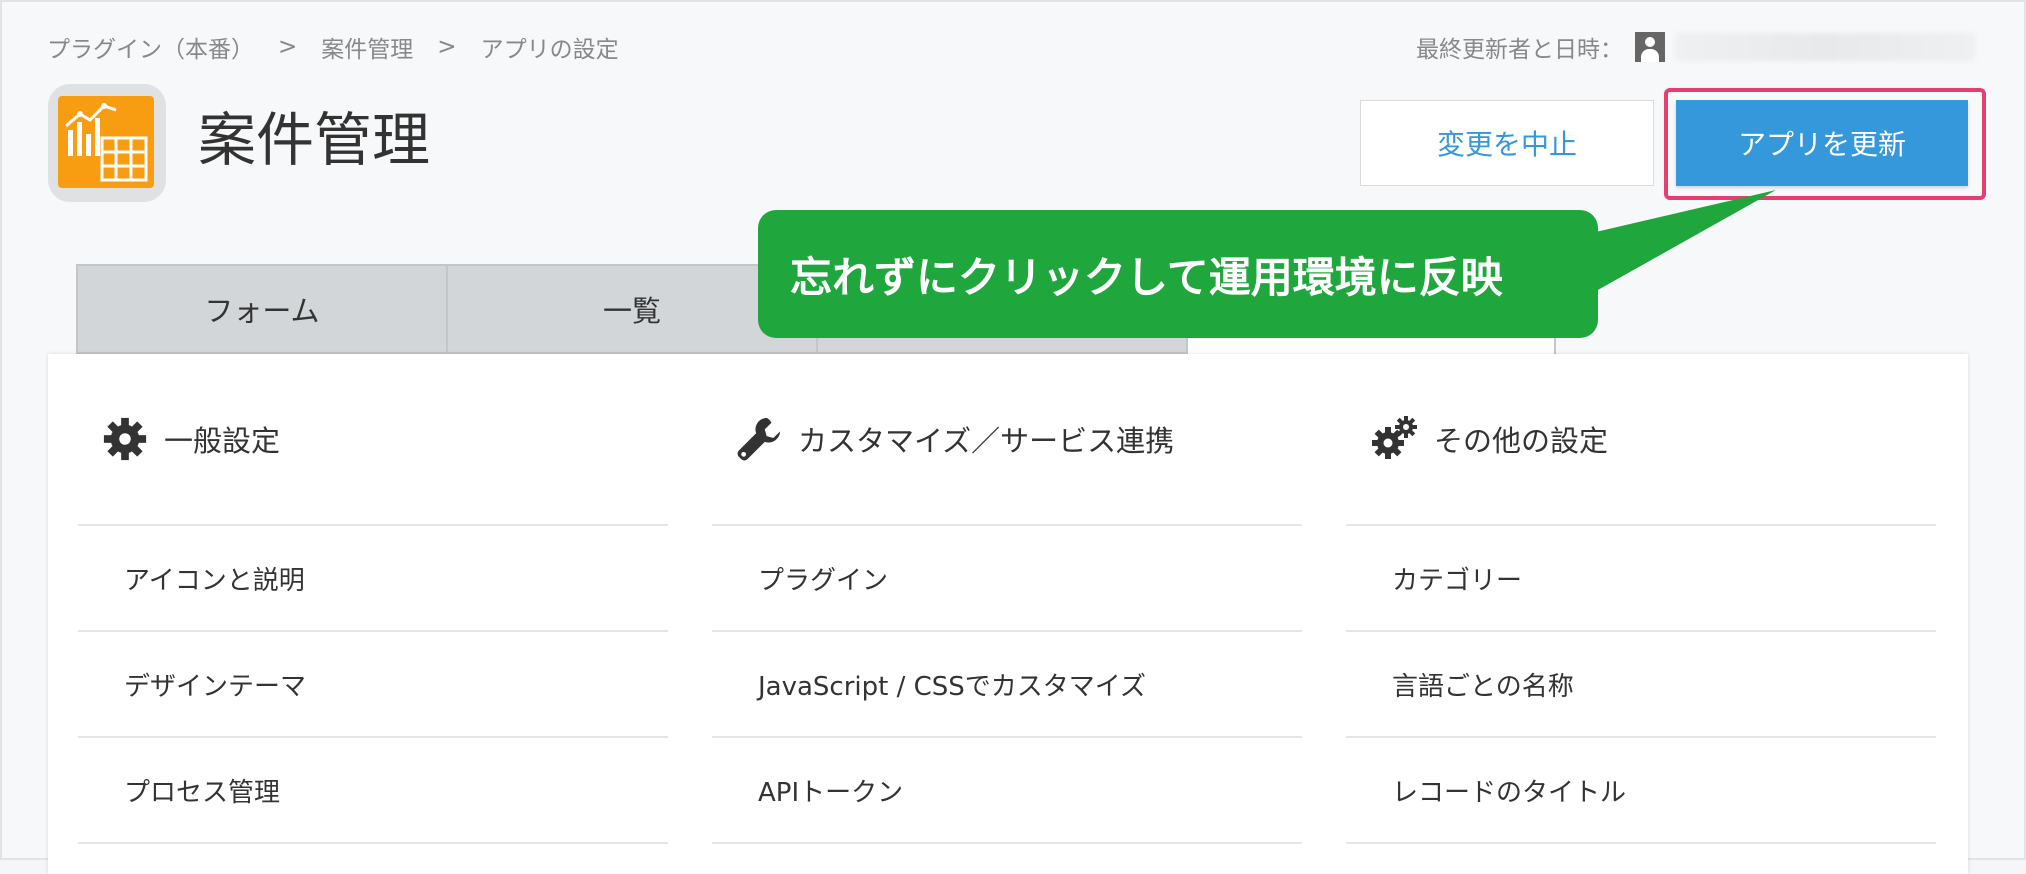  Describe the element at coordinates (150, 47) in the screenshot. I see `breadcrumb-item-space: プラグイン（本番）` at that location.